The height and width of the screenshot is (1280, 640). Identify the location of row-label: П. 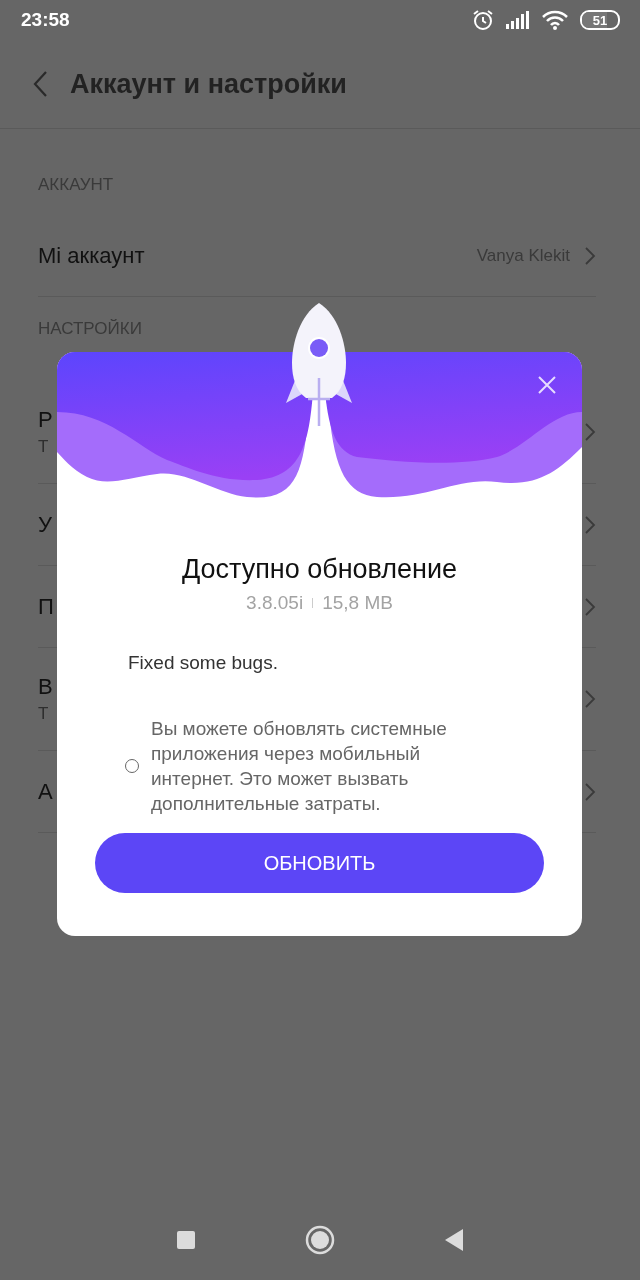
(46, 606).